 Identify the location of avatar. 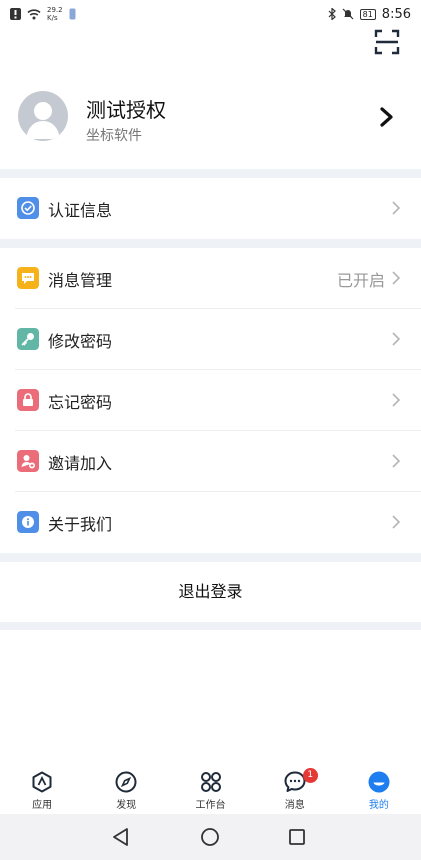
(43, 116).